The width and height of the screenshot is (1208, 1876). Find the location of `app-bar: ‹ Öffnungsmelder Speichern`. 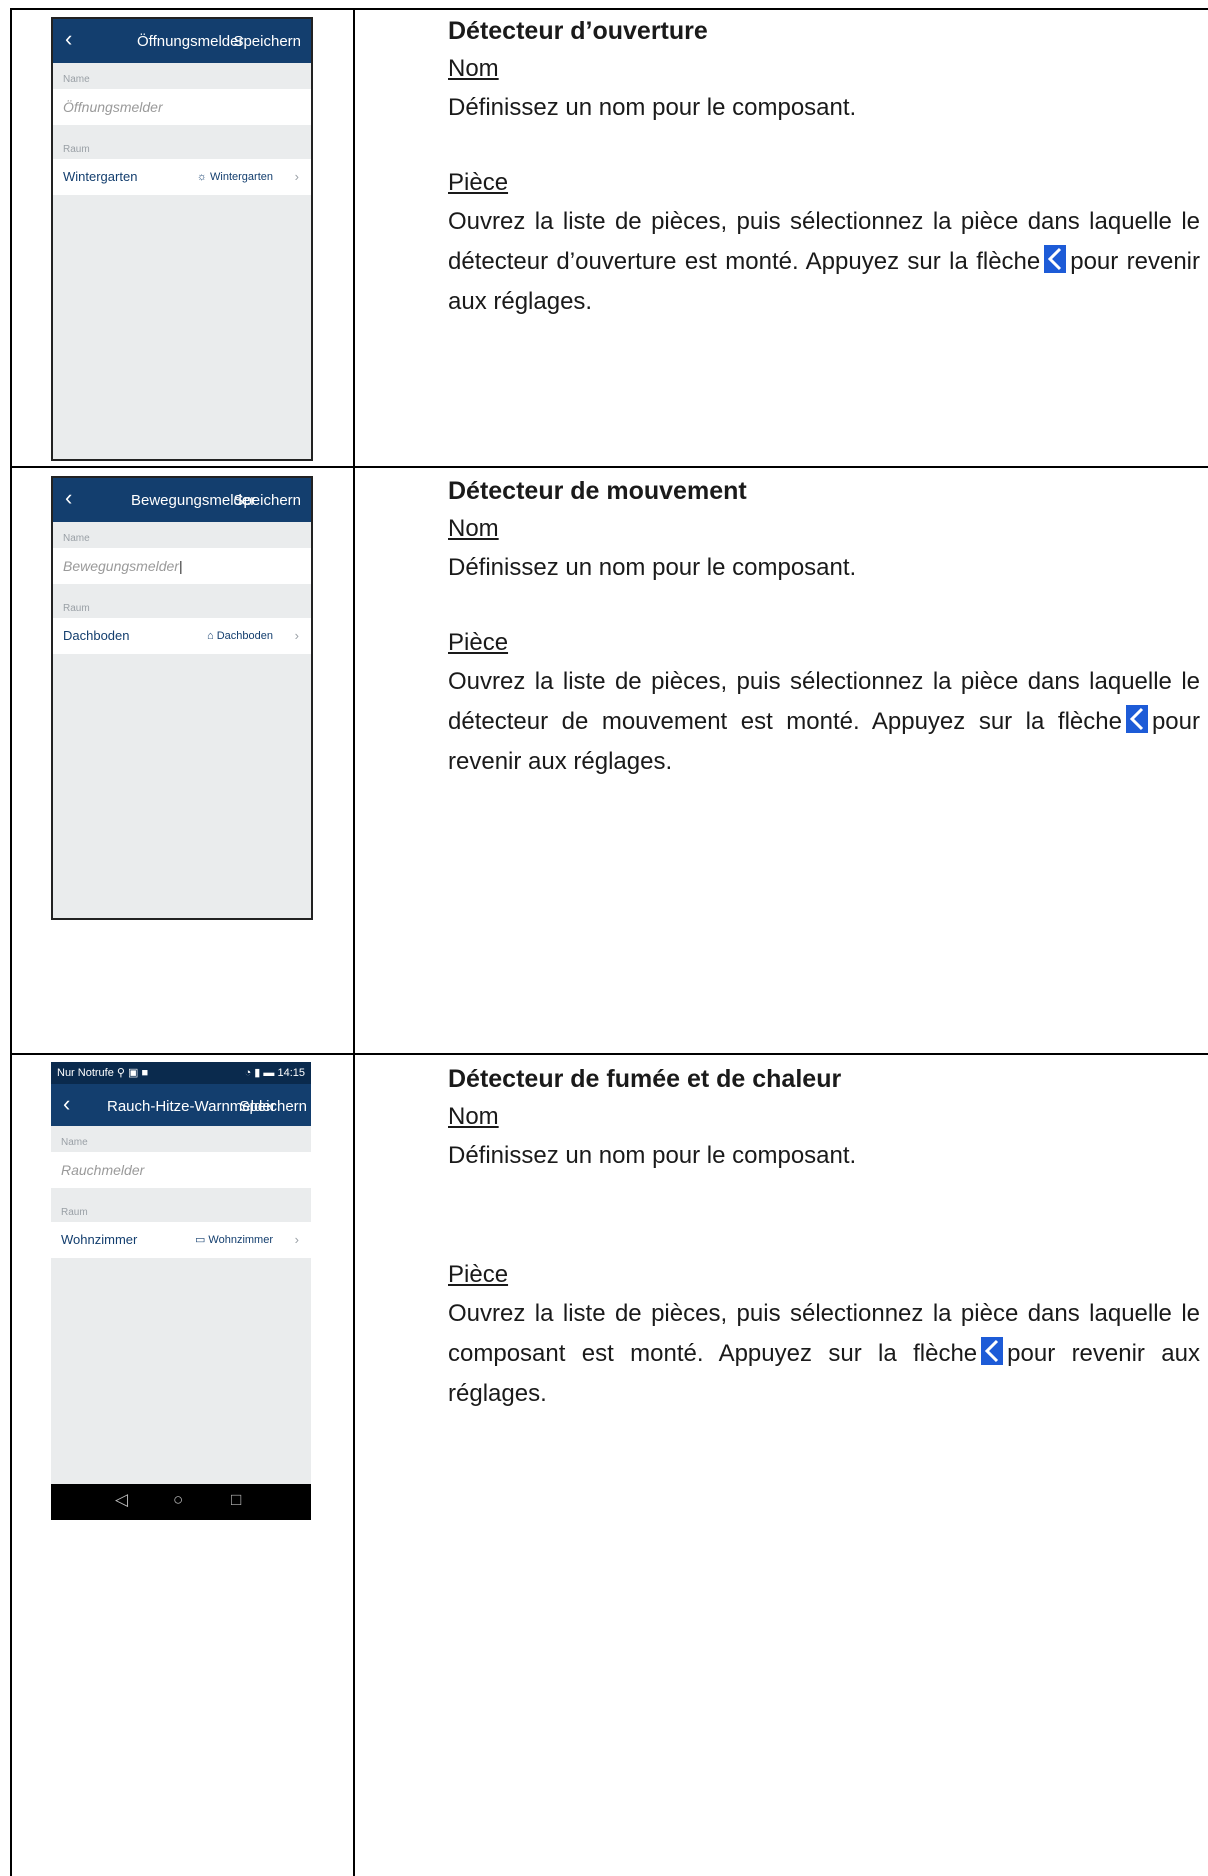

app-bar: ‹ Öffnungsmelder Speichern is located at coordinates (182, 41).